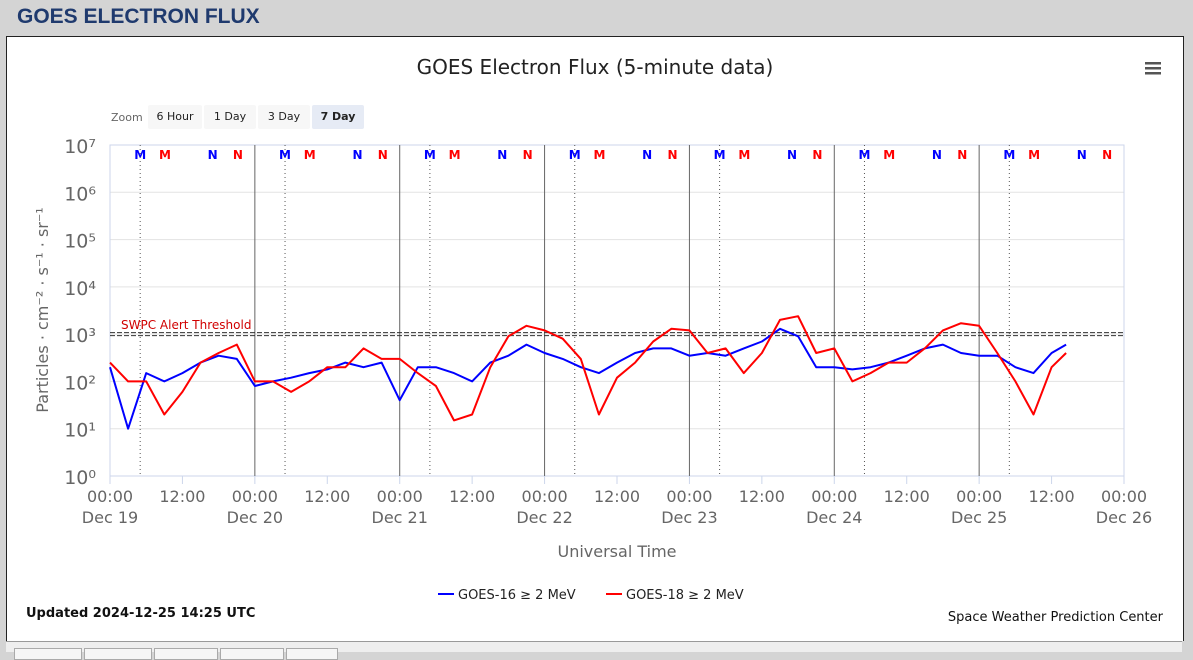 The width and height of the screenshot is (1193, 660). Describe the element at coordinates (595, 67) in the screenshot. I see `chart-title: GOES Electron Flux (5-minute data)` at that location.